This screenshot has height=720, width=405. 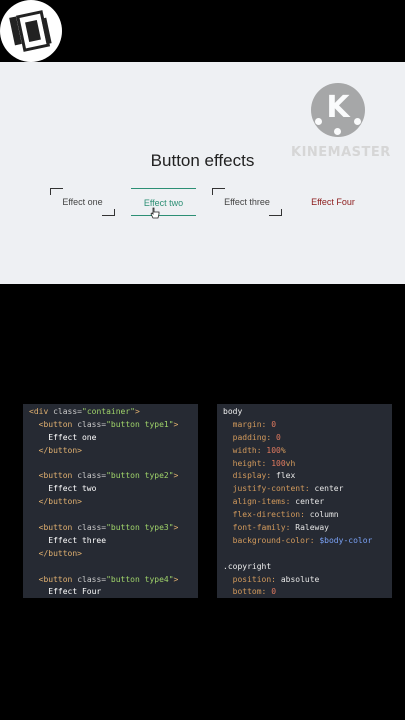 I want to click on code-line: Effect three, so click(x=68, y=540).